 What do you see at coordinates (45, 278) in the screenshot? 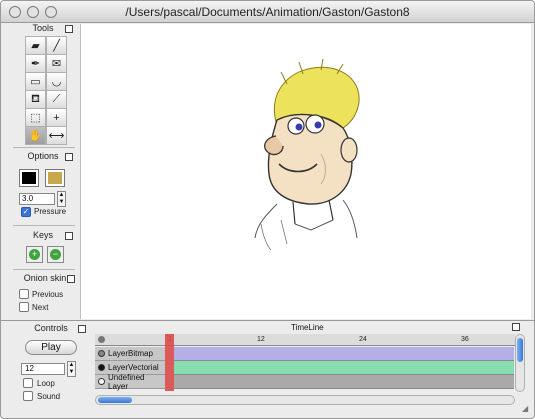
I see `onion-skin-header: Onion skin` at bounding box center [45, 278].